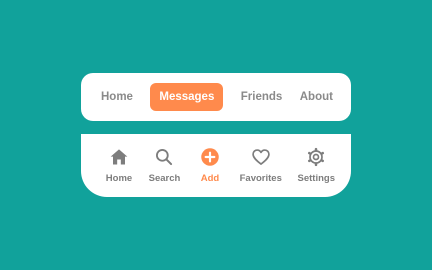 Image resolution: width=432 pixels, height=270 pixels. I want to click on bottom-nav-add: Add, so click(210, 172).